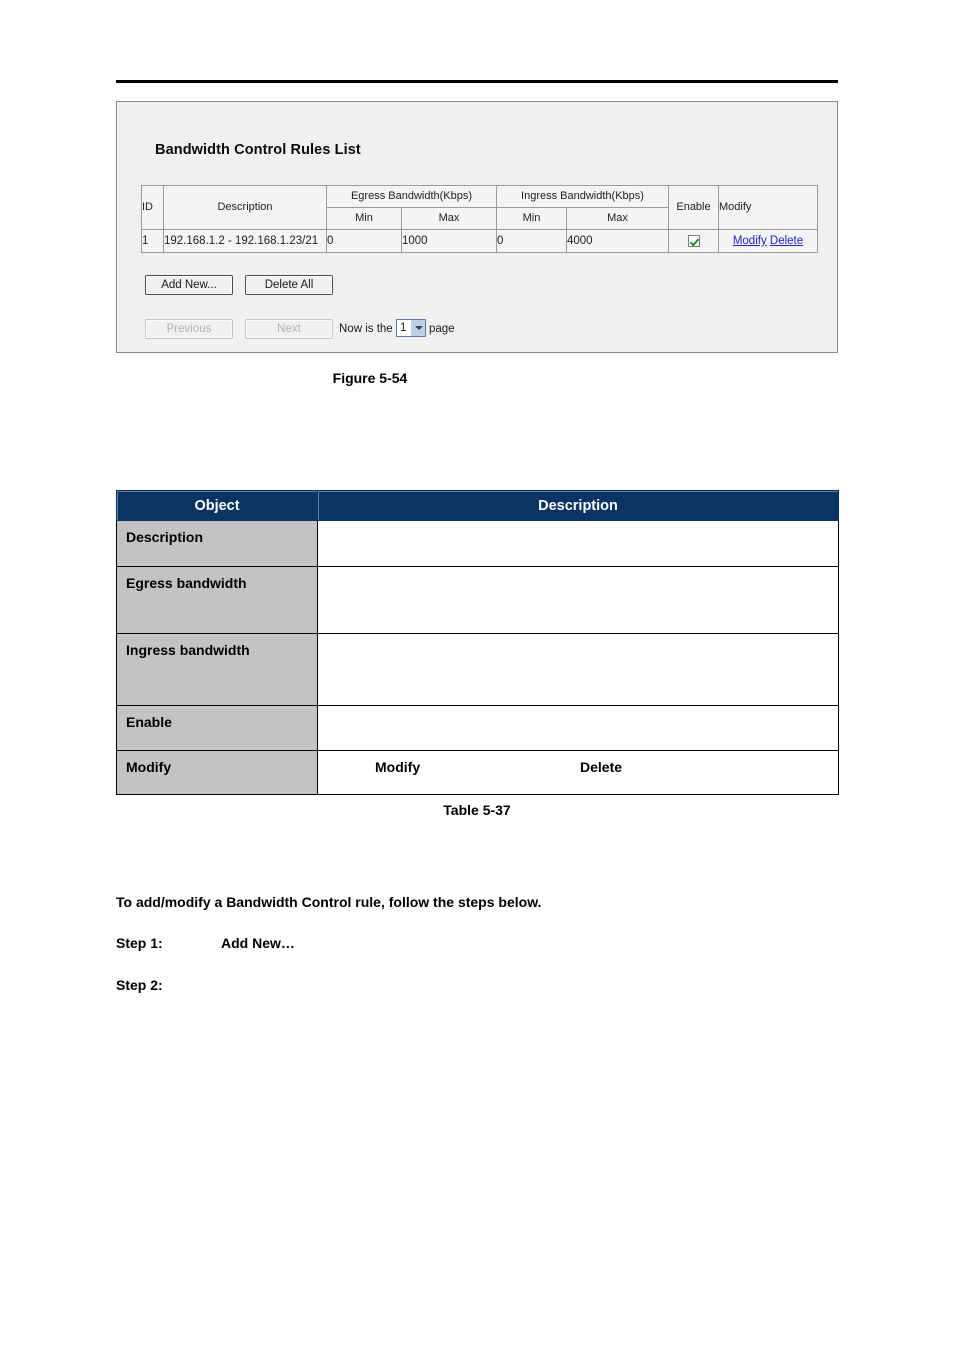 The image size is (954, 1350). What do you see at coordinates (578, 505) in the screenshot?
I see `desc-column-header-description: Description` at bounding box center [578, 505].